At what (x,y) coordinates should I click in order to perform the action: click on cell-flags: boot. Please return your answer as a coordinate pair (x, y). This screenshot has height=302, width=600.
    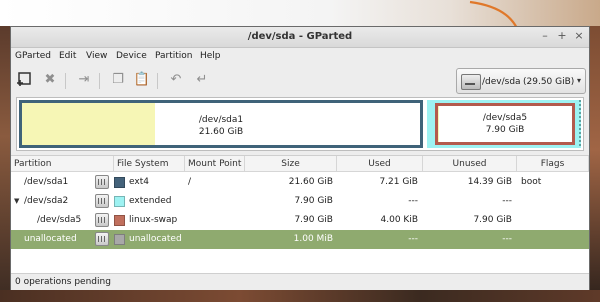
    Looking at the image, I should click on (531, 182).